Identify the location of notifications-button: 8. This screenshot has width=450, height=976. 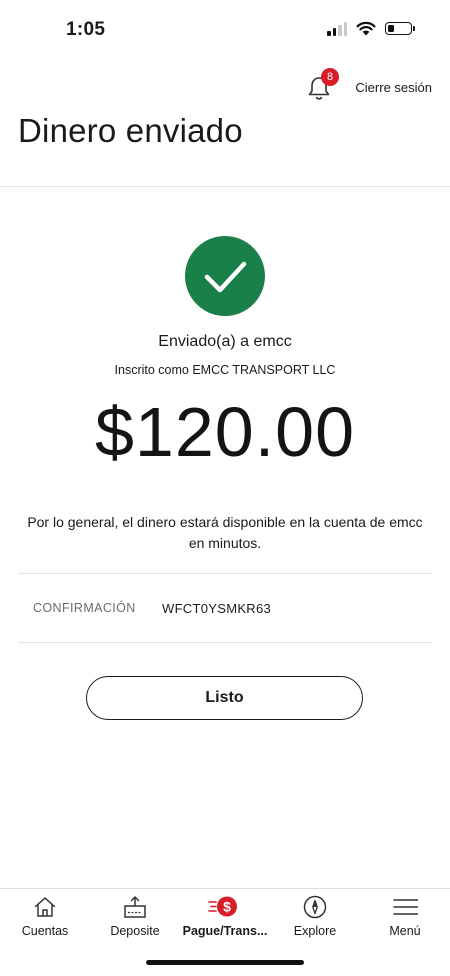
(322, 85).